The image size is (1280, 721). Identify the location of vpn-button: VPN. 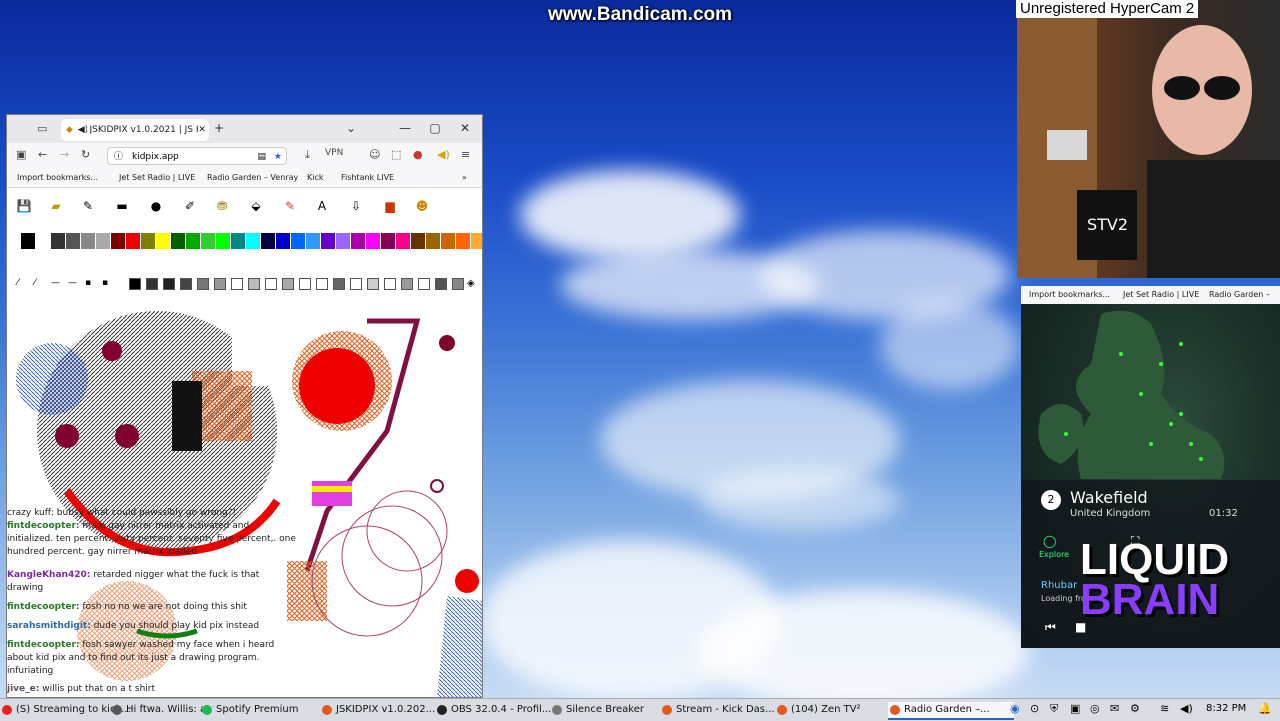
(334, 153).